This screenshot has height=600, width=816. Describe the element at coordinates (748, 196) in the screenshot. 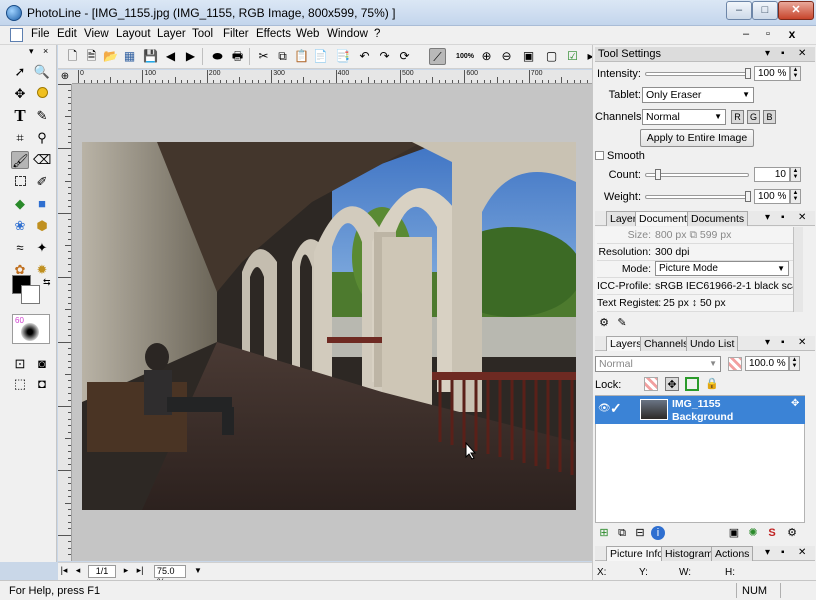

I see `weight-slider-thumb` at that location.